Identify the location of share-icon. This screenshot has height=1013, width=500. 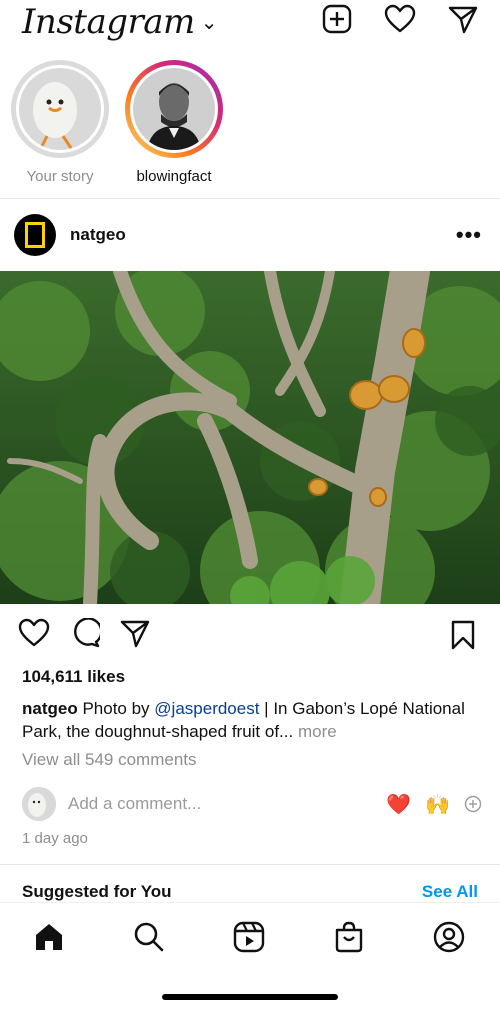
(135, 633).